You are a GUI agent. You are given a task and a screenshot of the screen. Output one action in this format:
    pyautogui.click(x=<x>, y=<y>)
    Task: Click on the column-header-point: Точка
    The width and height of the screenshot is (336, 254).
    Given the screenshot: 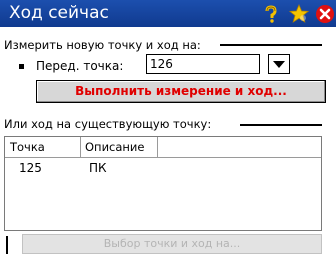 What is the action you would take?
    pyautogui.click(x=43, y=147)
    